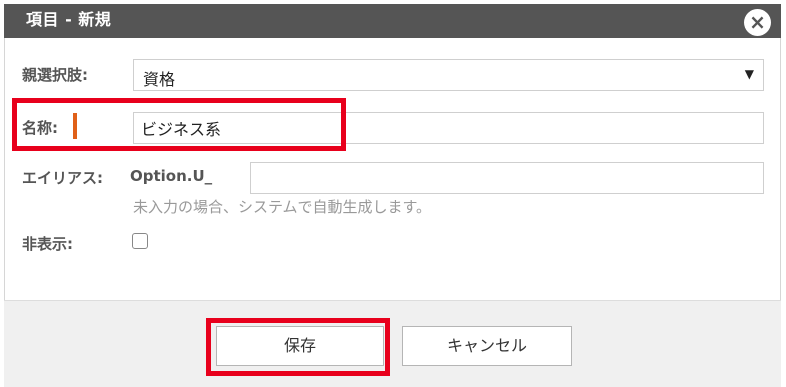  What do you see at coordinates (749, 74) in the screenshot?
I see `dropdown-arrow-icon: ▼` at bounding box center [749, 74].